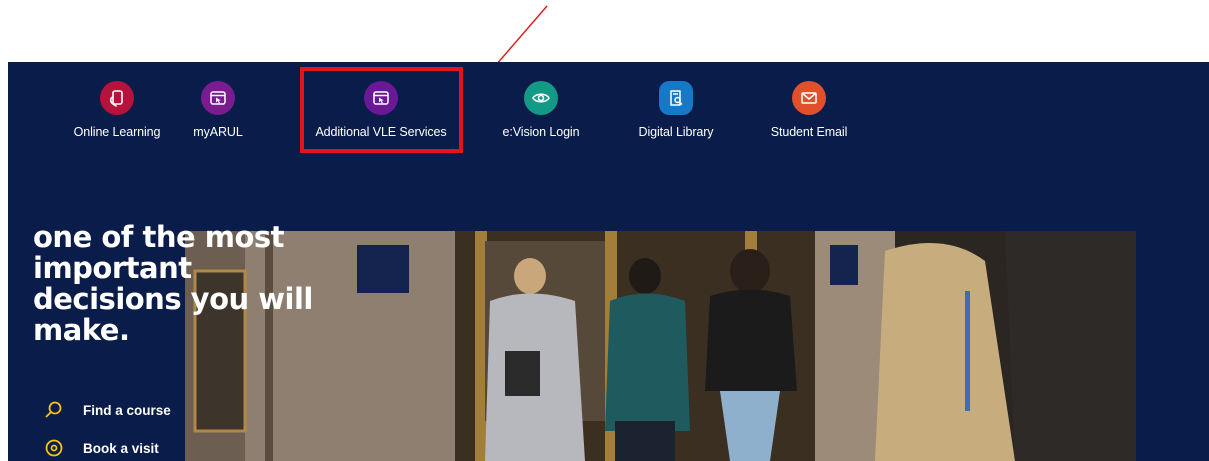 This screenshot has height=461, width=1209. I want to click on hero-heading-line: make., so click(81, 330).